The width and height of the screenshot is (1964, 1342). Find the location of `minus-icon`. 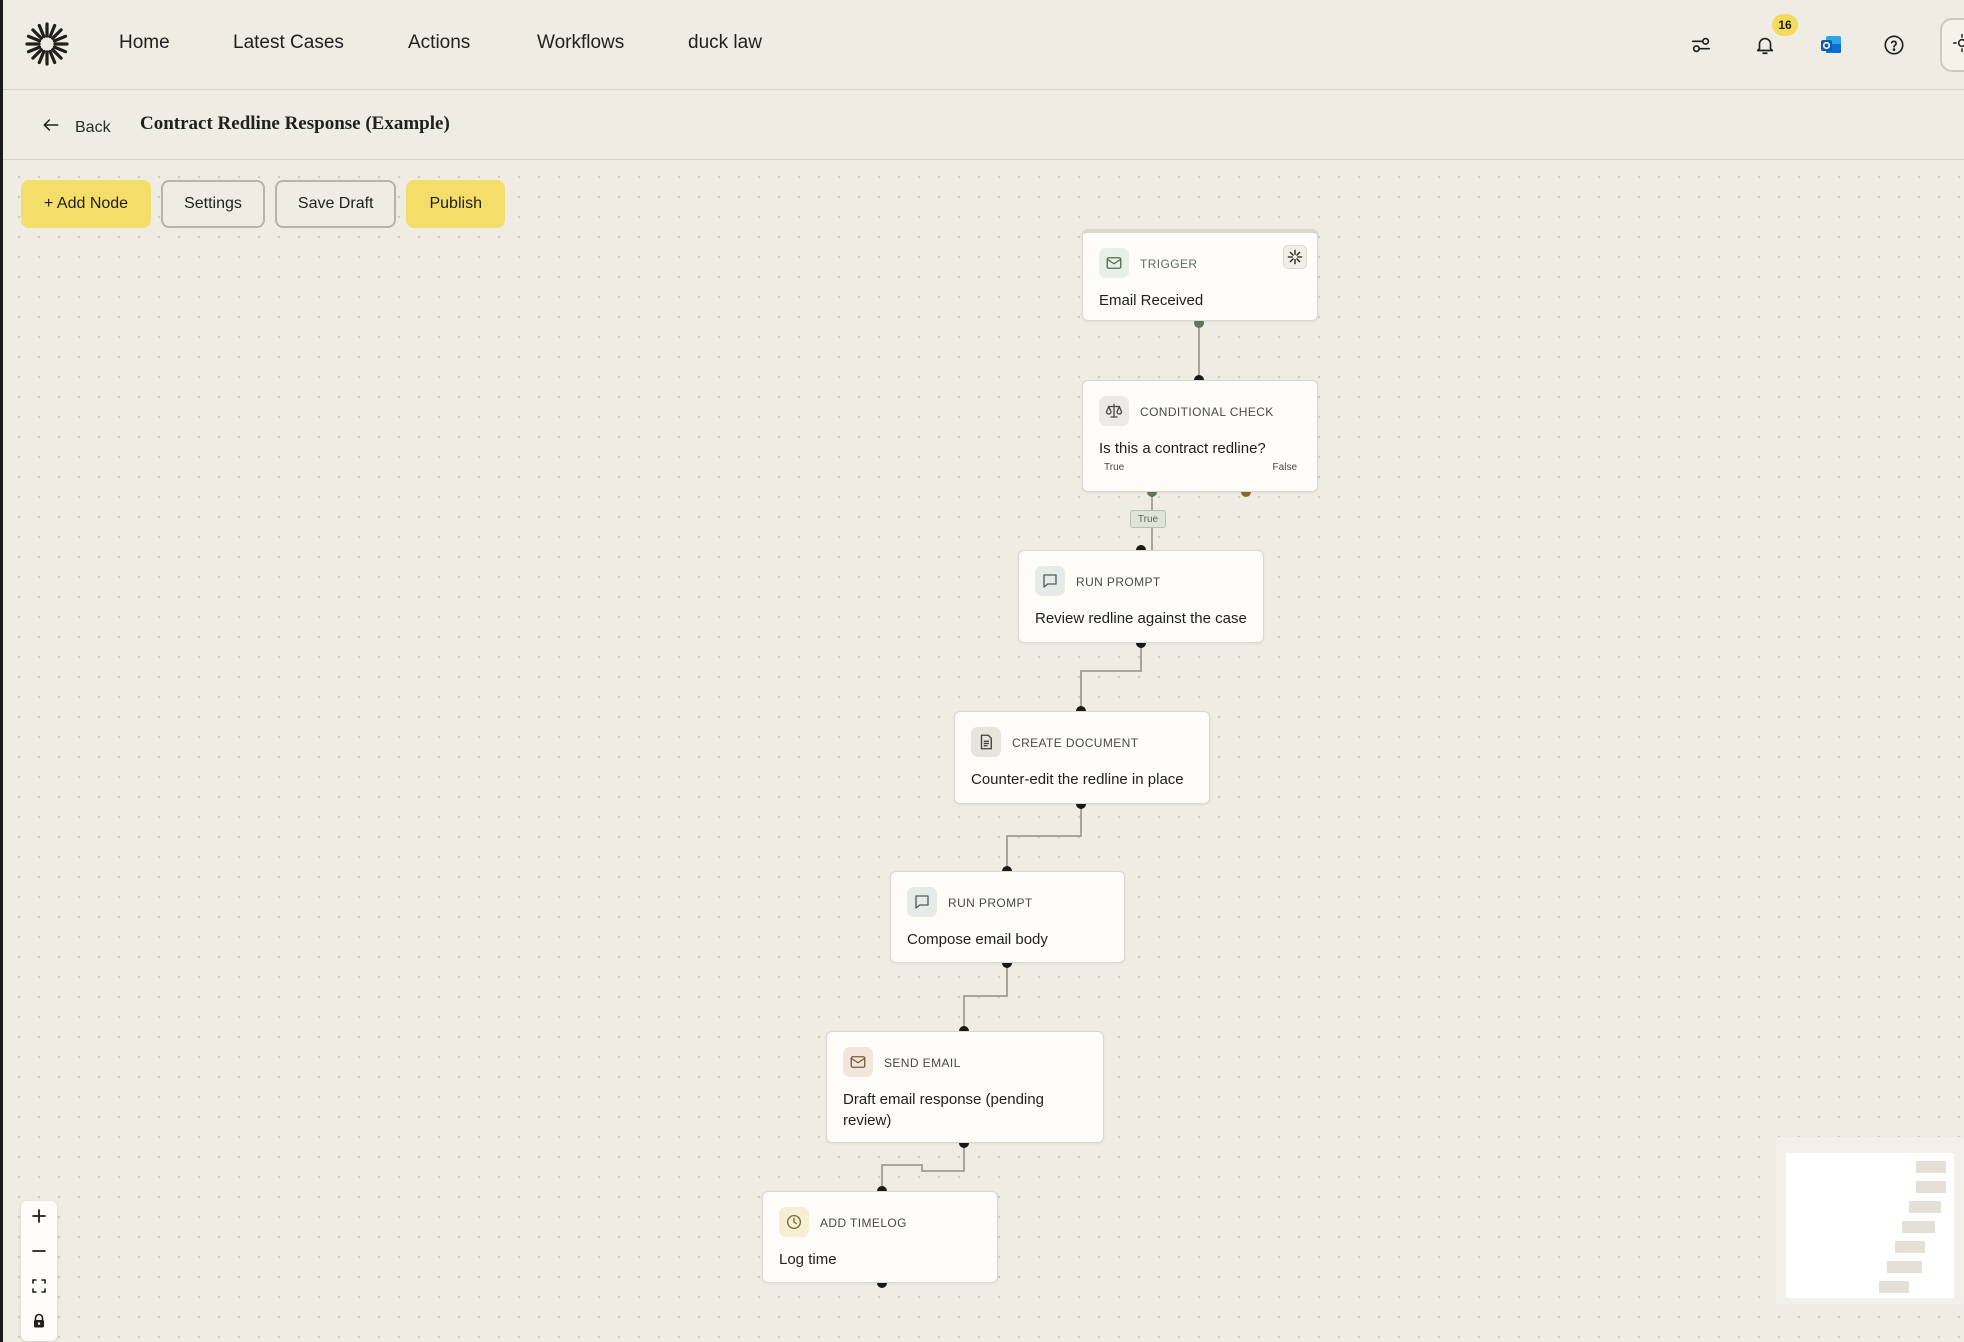

minus-icon is located at coordinates (39, 1253).